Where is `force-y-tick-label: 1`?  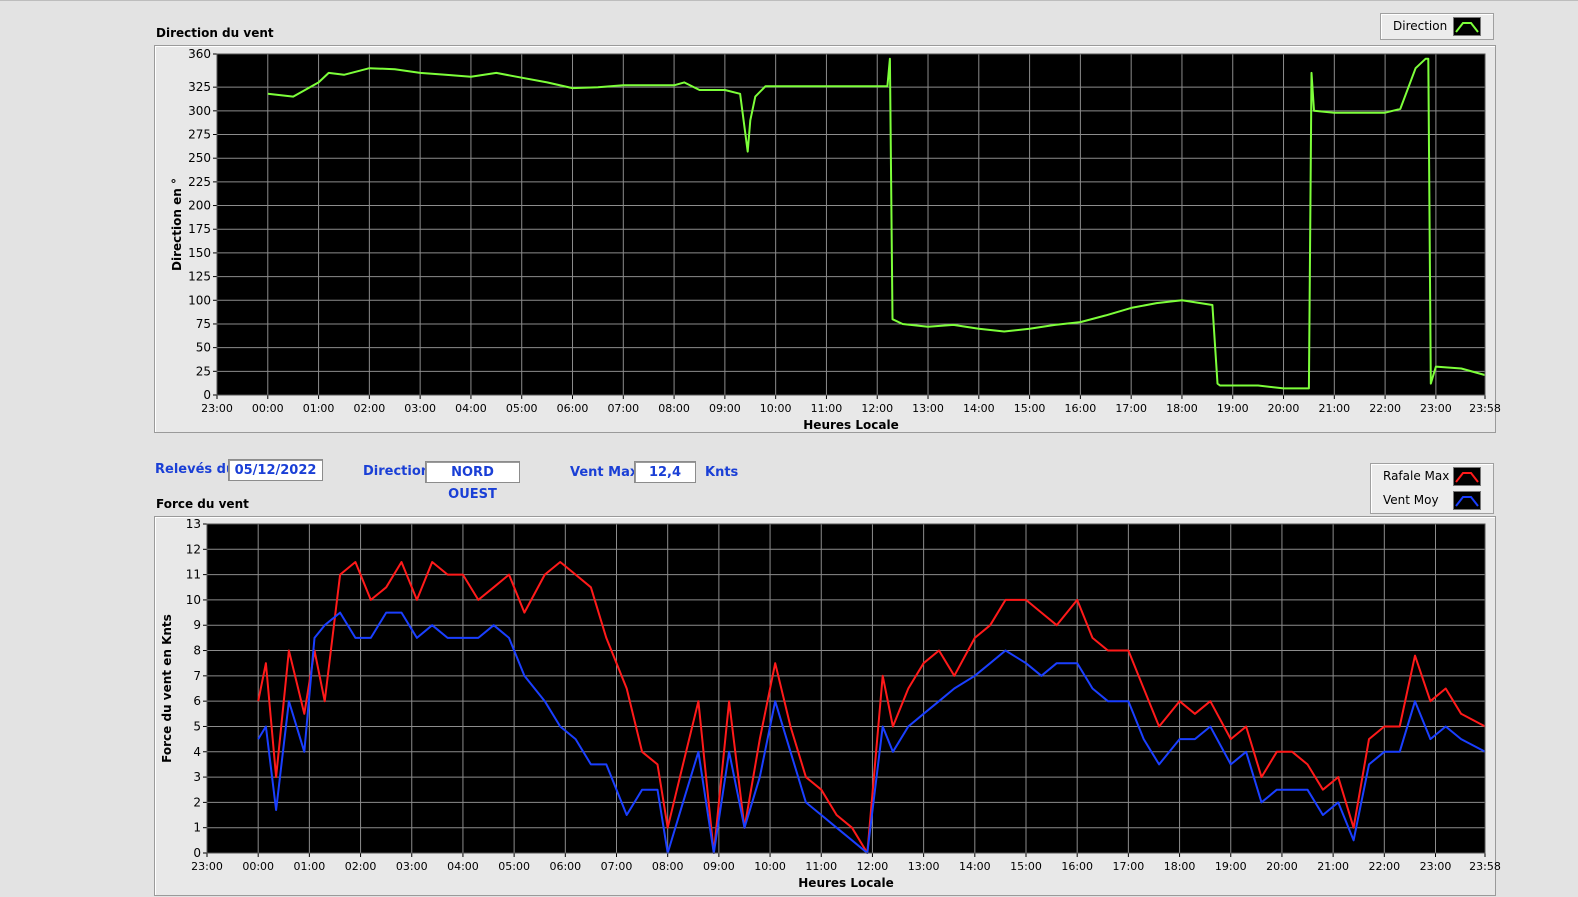 force-y-tick-label: 1 is located at coordinates (197, 828).